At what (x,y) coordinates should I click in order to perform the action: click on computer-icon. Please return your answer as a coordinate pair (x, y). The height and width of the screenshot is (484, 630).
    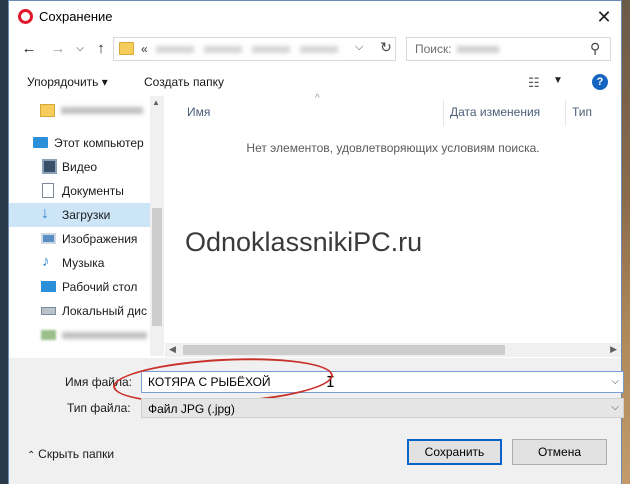
    Looking at the image, I should click on (40, 142).